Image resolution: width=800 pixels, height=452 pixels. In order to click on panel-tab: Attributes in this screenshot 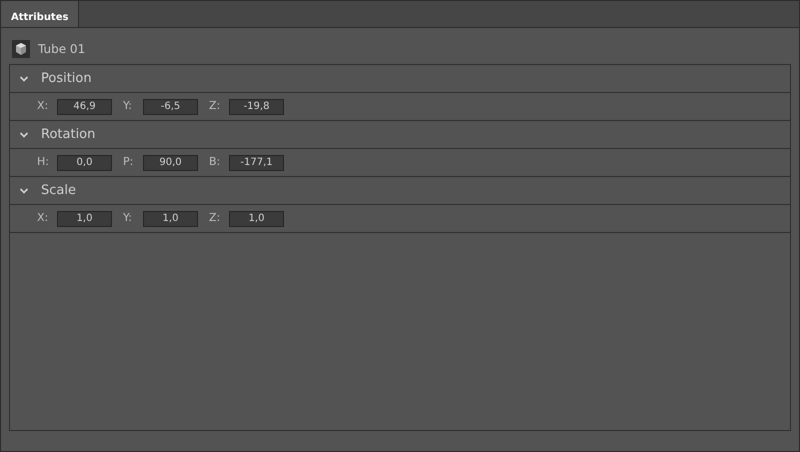, I will do `click(40, 14)`.